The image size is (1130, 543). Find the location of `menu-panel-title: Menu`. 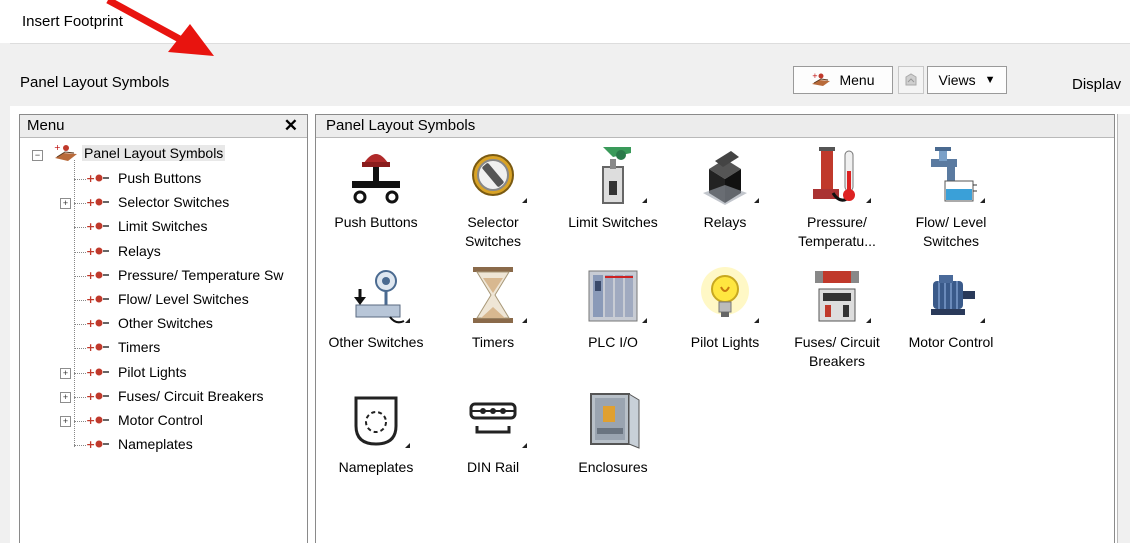

menu-panel-title: Menu is located at coordinates (46, 125).